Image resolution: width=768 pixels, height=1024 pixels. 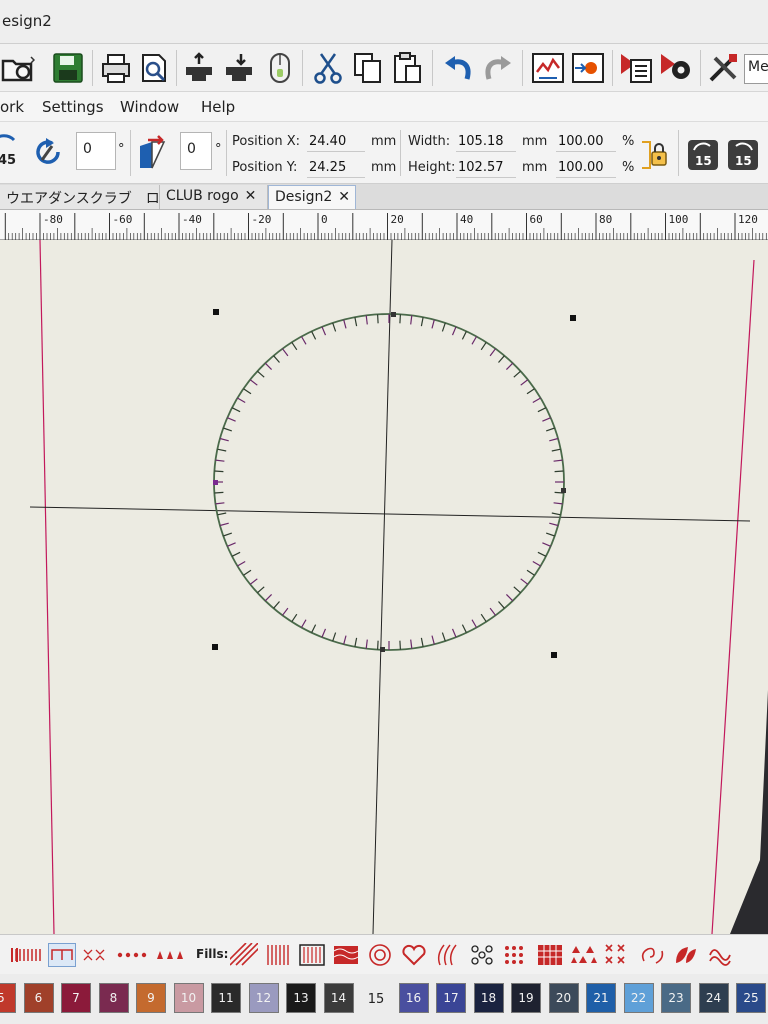 I want to click on color-swatch-18: 18, so click(x=488, y=998).